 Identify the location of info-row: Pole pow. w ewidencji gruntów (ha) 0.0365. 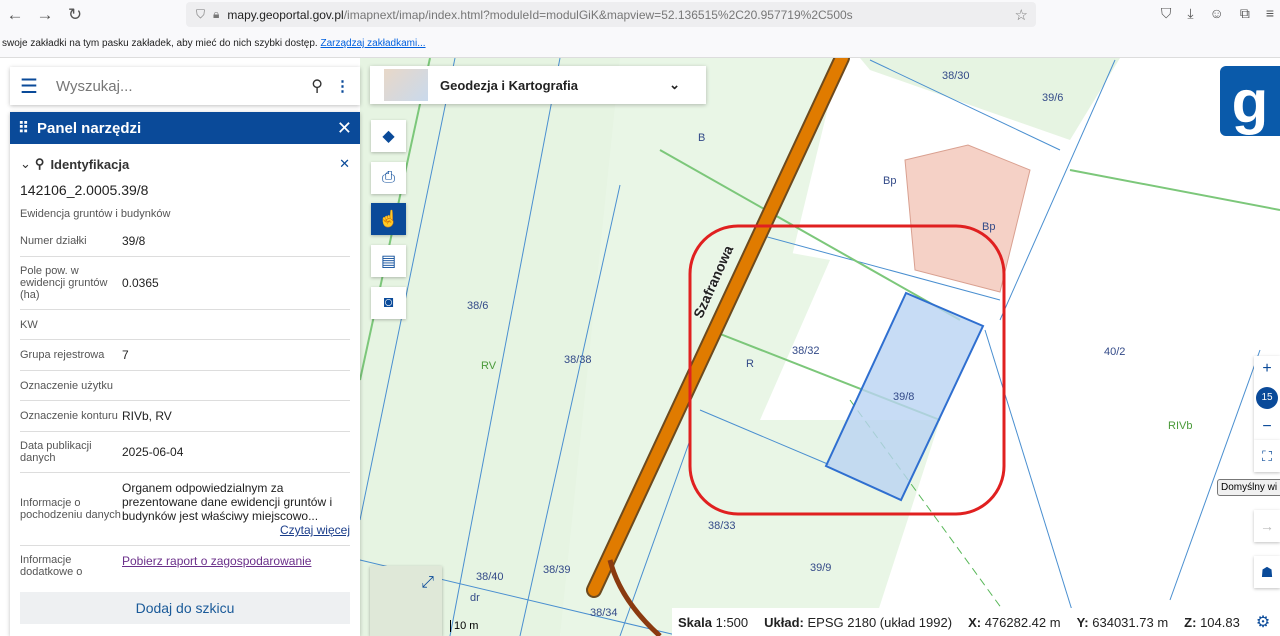
(185, 283).